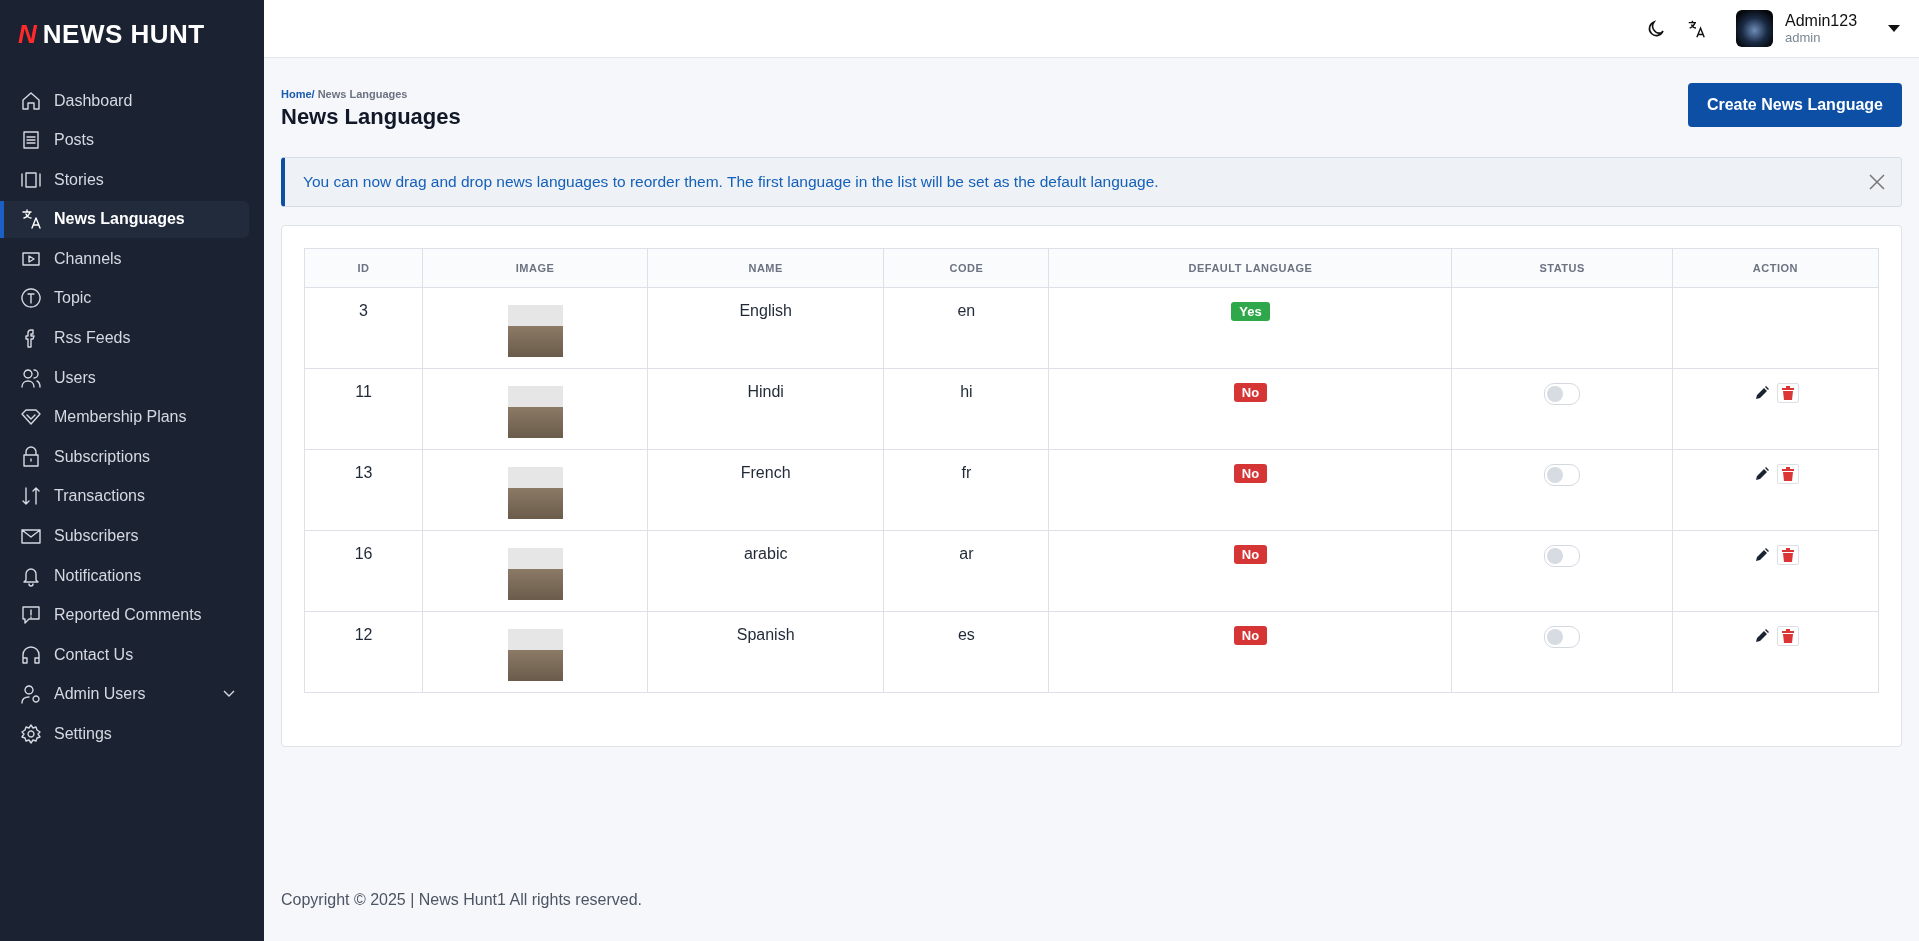  Describe the element at coordinates (461, 900) in the screenshot. I see `footer-text: Copyright © 2025 | News Hunt1 All rights reserved.` at that location.